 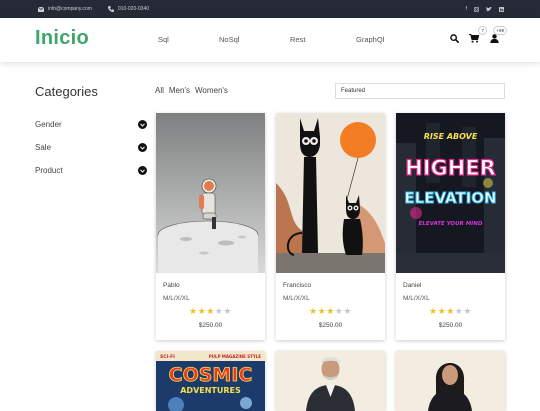 I want to click on product-card: Pablo M/L/X/XL ★★★★★ $250.00, so click(x=210, y=226).